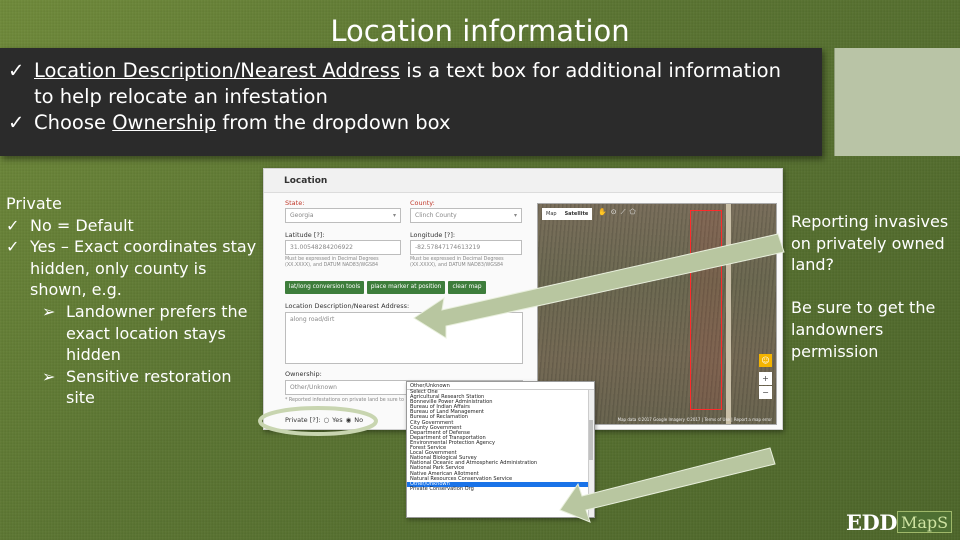 This screenshot has width=960, height=540. What do you see at coordinates (863, 329) in the screenshot?
I see `permission-text: Be sure to get the landowners permission` at bounding box center [863, 329].